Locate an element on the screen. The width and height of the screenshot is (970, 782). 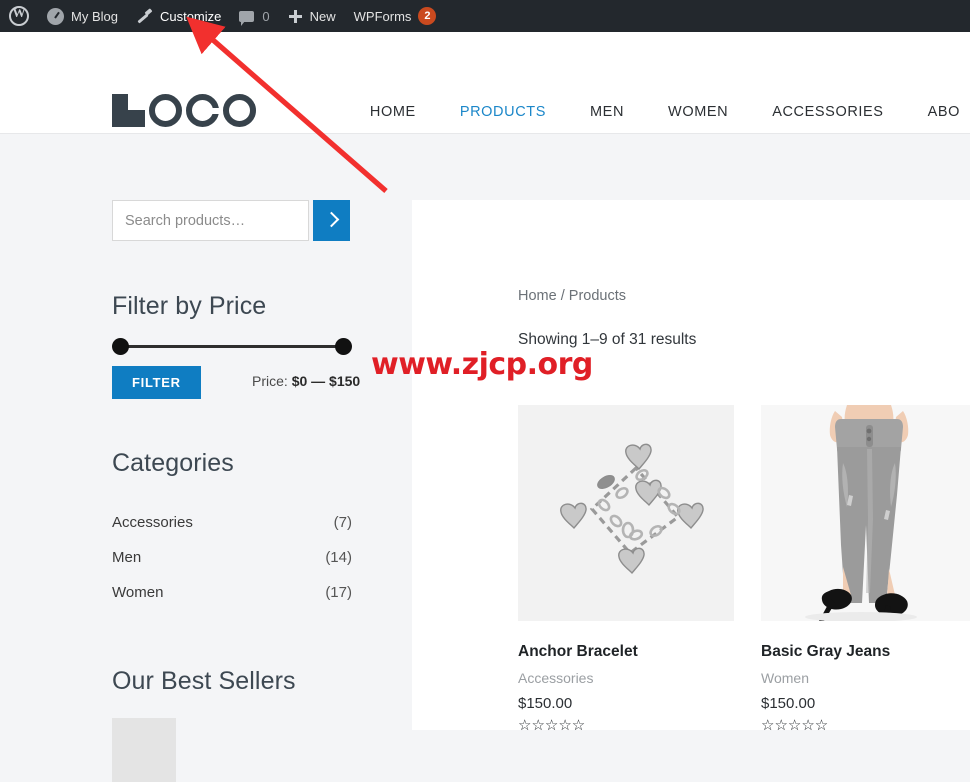
logo-shape-o2 is located at coordinates (239, 110).